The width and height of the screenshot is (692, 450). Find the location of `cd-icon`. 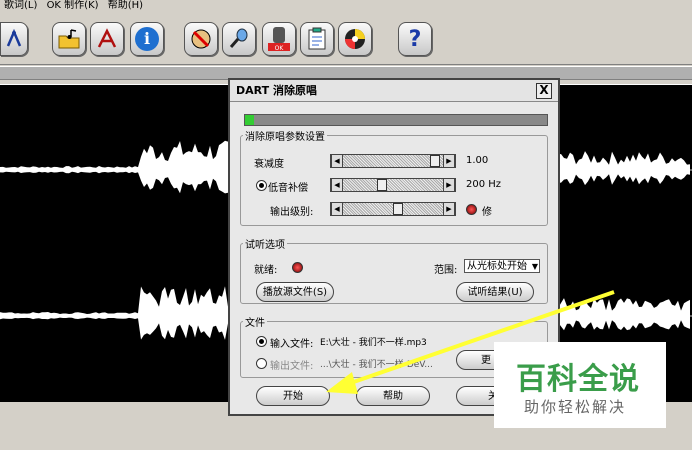

cd-icon is located at coordinates (355, 39).